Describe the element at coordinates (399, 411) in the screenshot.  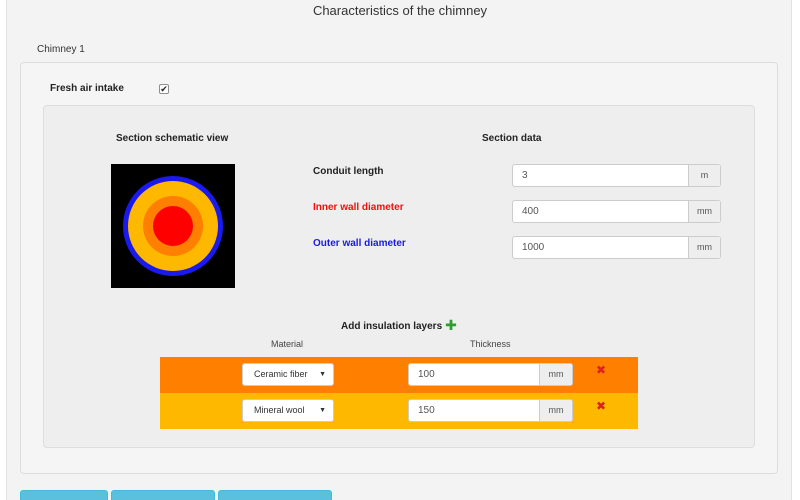
I see `insulation-layer-row: Mineral wool ▼ 150 mm ✖` at that location.